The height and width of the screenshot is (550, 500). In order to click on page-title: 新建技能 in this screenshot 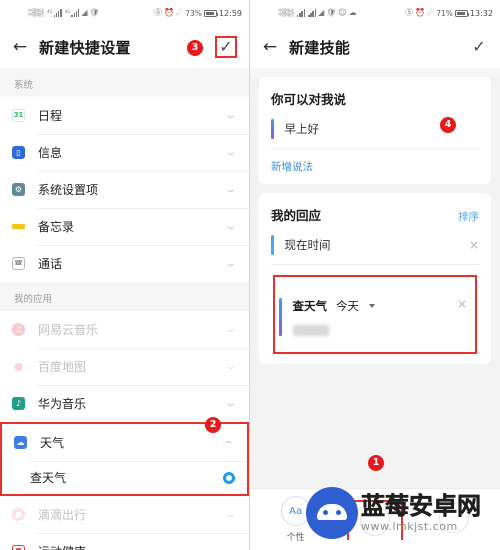, I will do `click(320, 47)`.